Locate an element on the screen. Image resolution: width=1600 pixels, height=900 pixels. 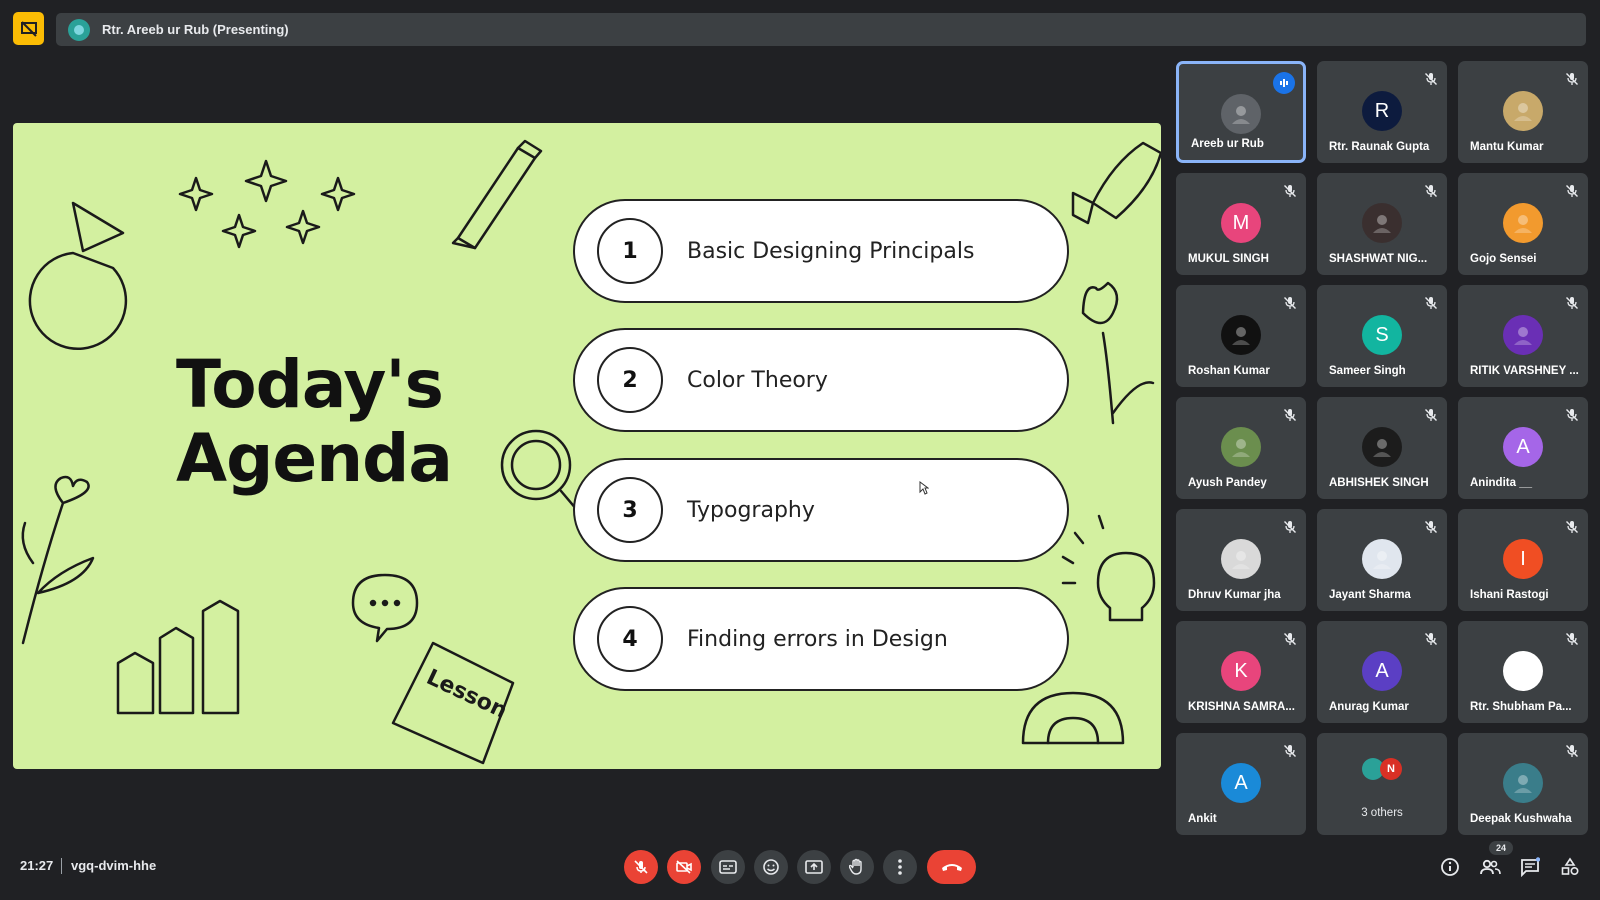
participant-avatar: I is located at coordinates (1523, 559).